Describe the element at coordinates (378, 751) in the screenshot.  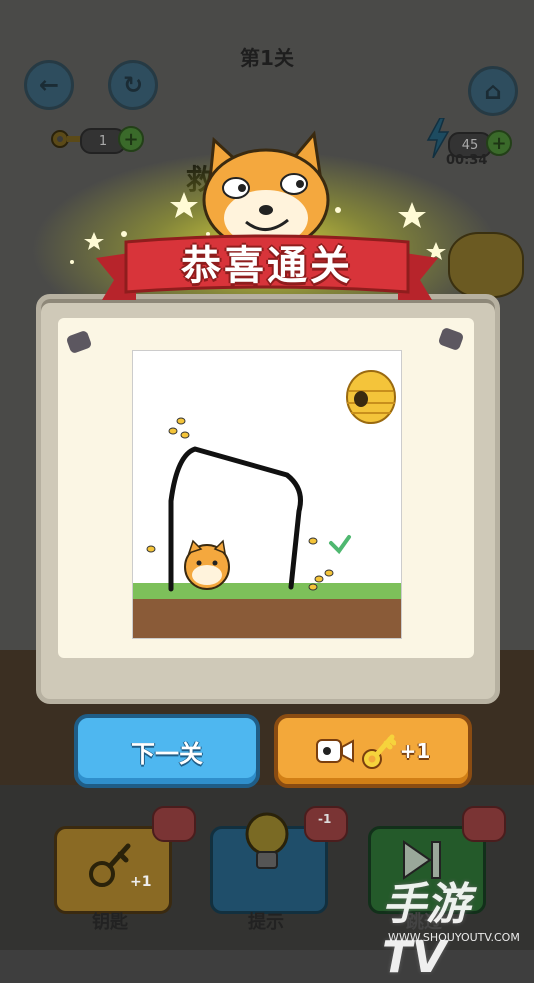
I see `golden-key-icon` at that location.